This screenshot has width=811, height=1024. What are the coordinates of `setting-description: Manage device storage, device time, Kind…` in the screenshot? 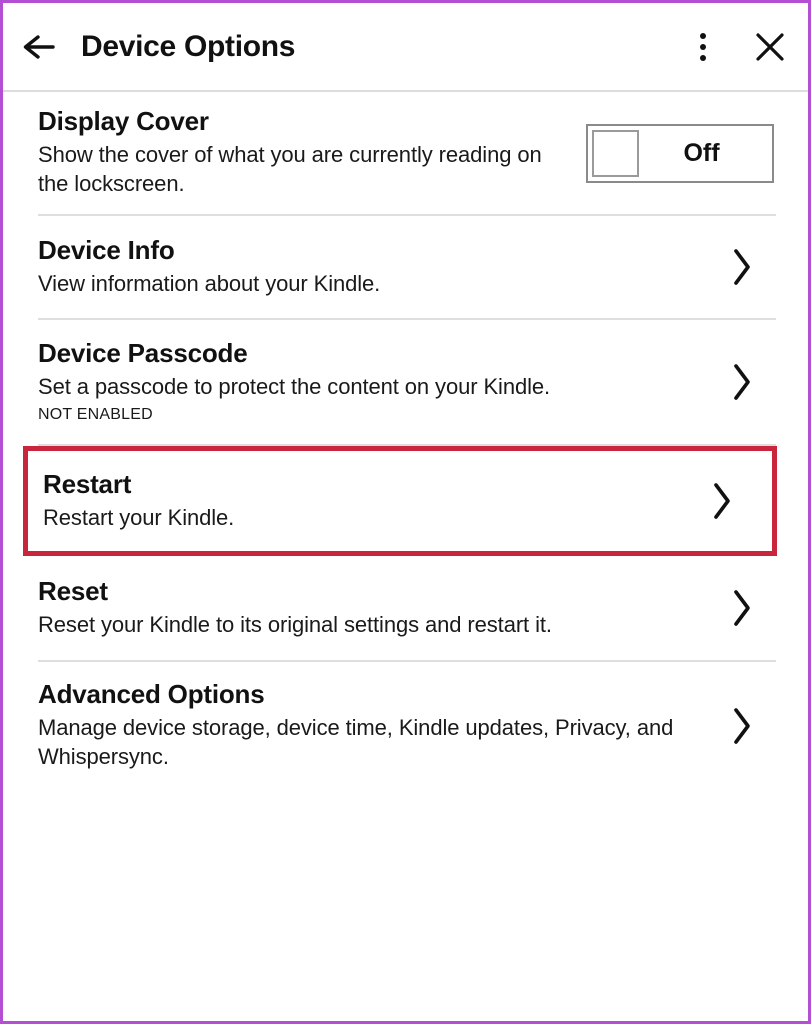 It's located at (356, 742).